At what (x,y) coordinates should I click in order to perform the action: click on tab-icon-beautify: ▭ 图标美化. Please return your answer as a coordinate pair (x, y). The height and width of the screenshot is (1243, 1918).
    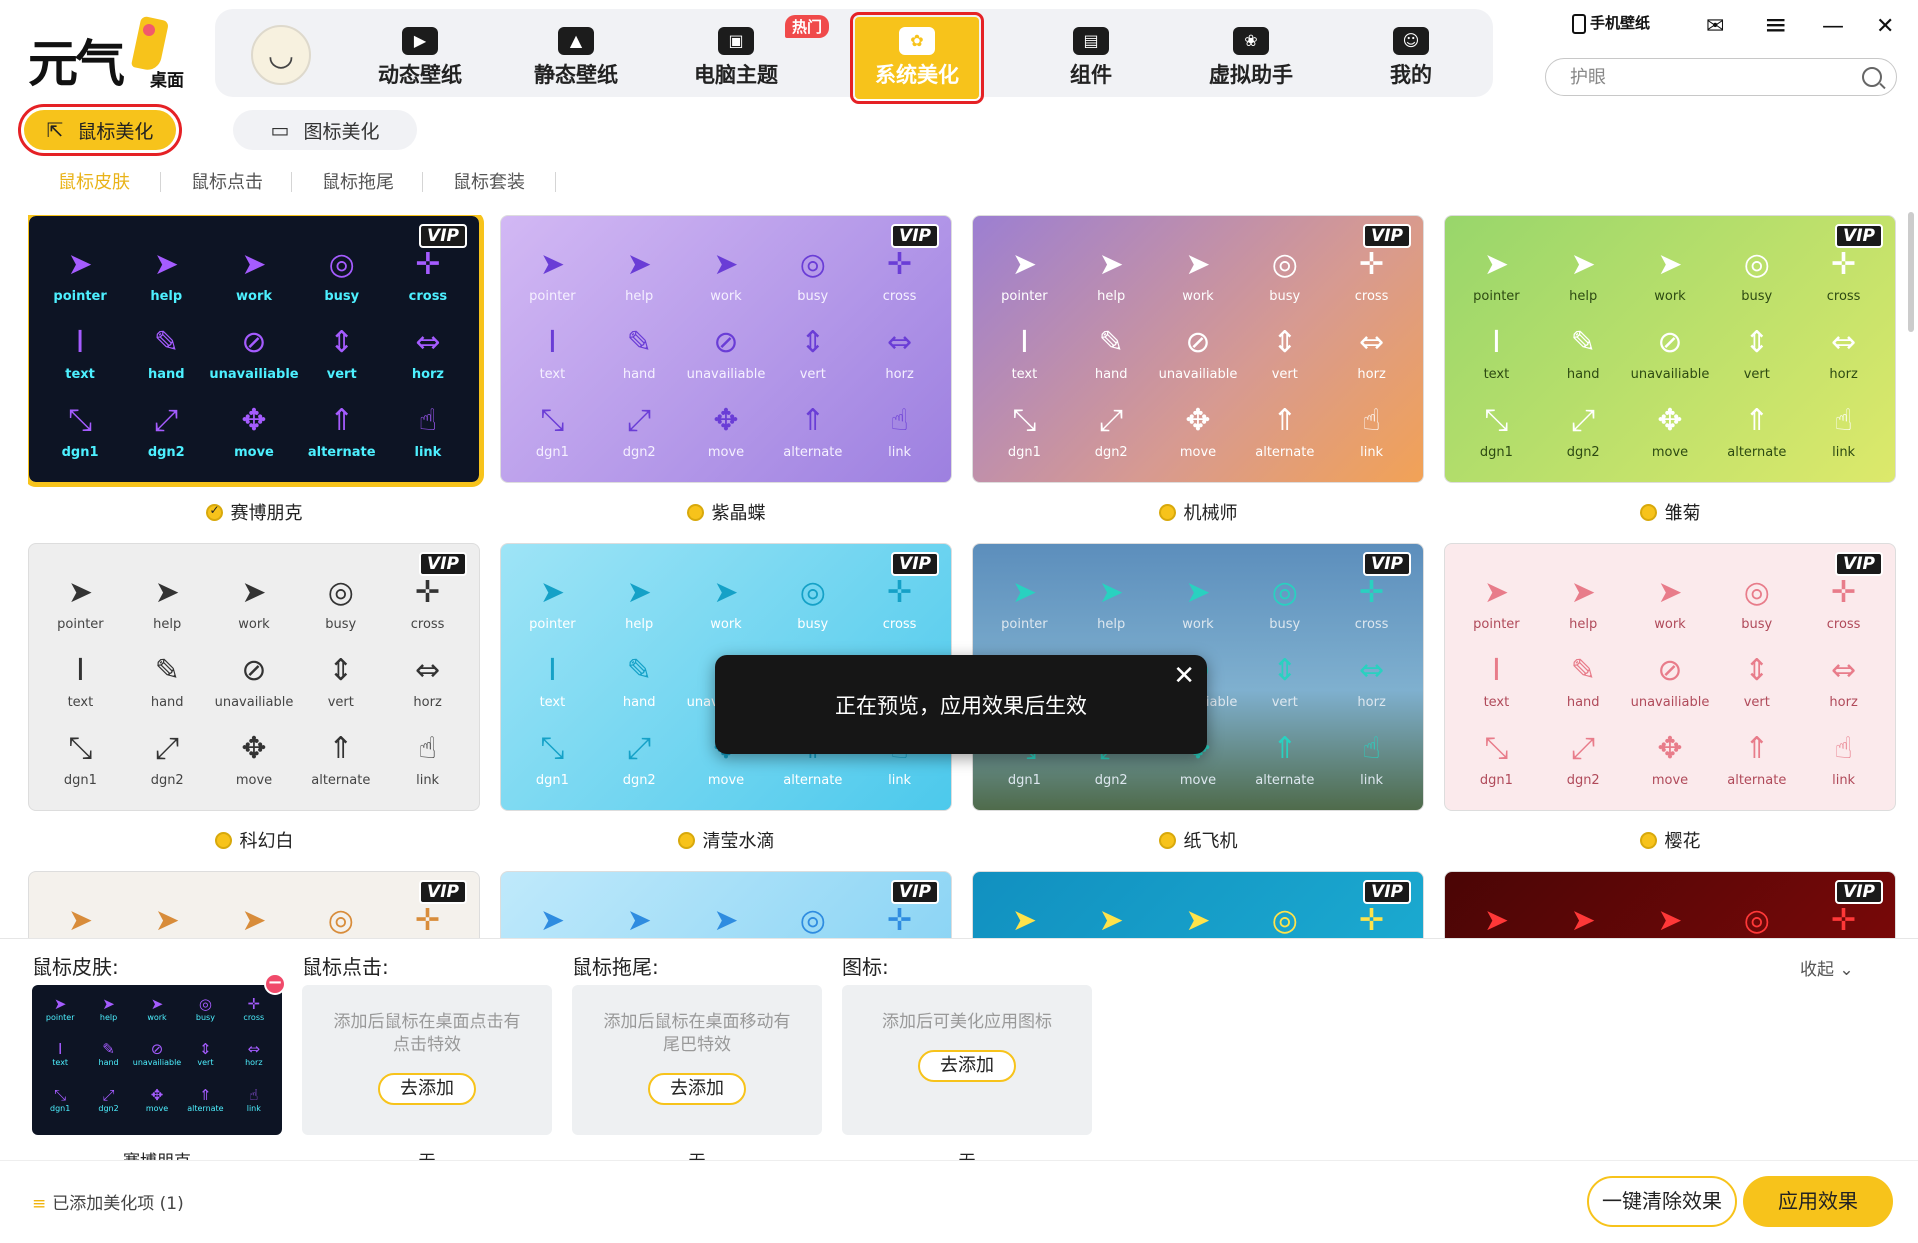
    Looking at the image, I should click on (325, 130).